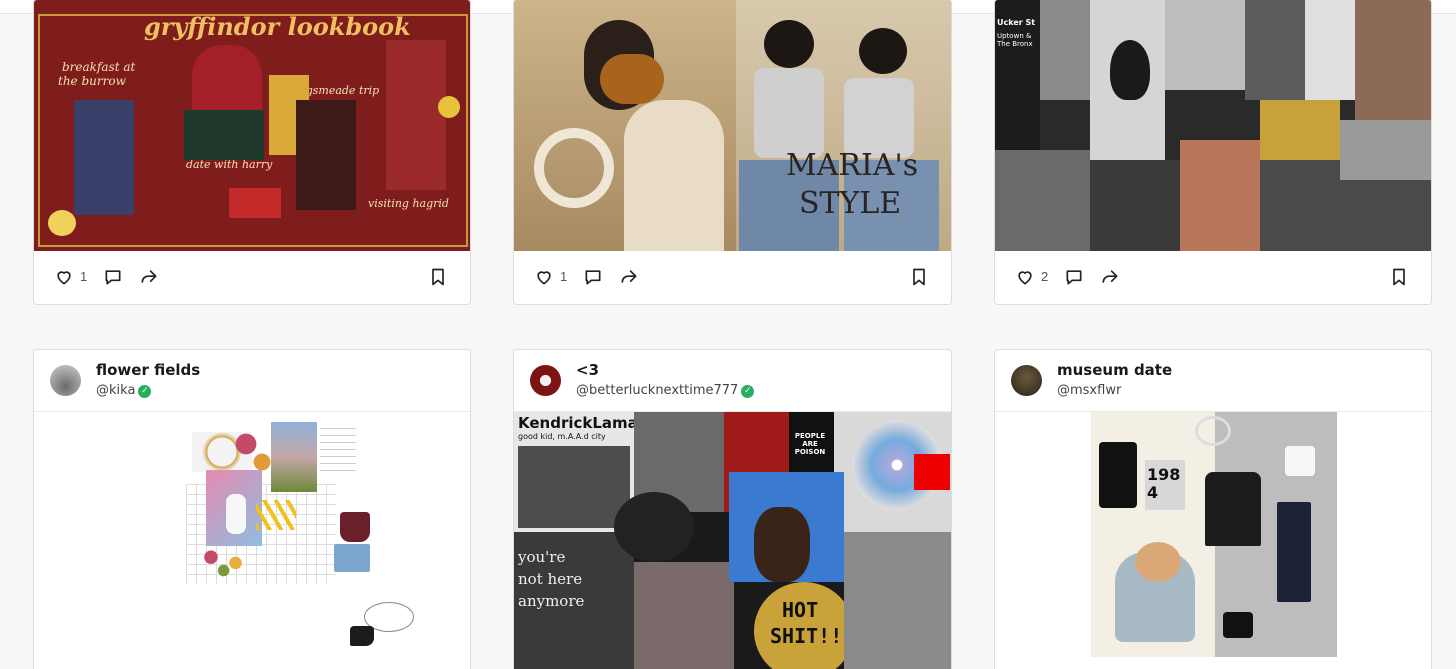 This screenshot has height=669, width=1456. What do you see at coordinates (277, 26) in the screenshot?
I see `collage-title: gryffindor lookbook` at bounding box center [277, 26].